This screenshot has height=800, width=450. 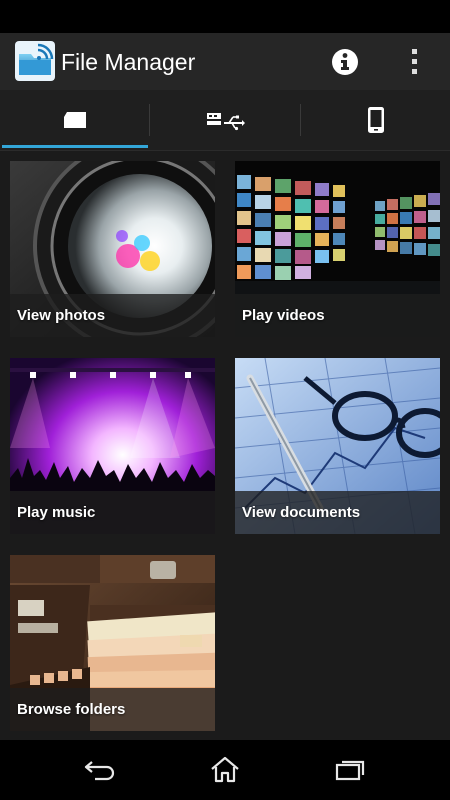 What do you see at coordinates (61, 315) in the screenshot?
I see `tile-label: View photos` at bounding box center [61, 315].